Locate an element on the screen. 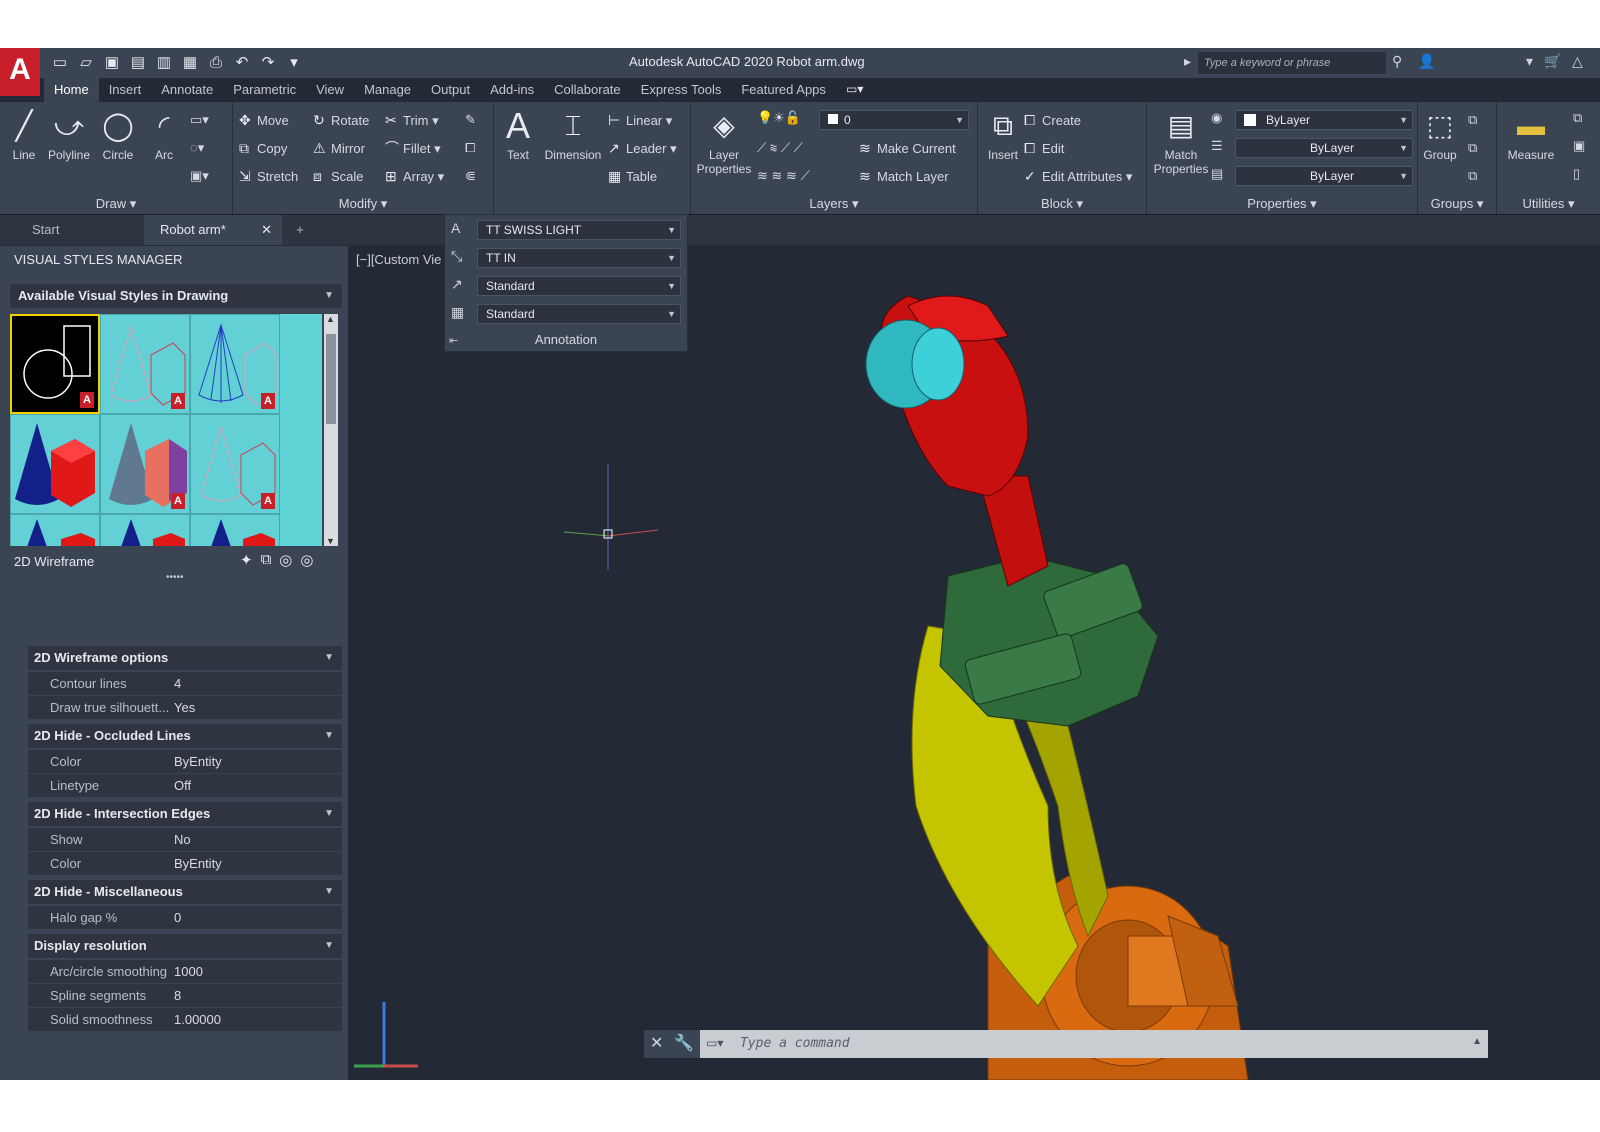  rectangle-icon: ▭▾ is located at coordinates (199, 120).